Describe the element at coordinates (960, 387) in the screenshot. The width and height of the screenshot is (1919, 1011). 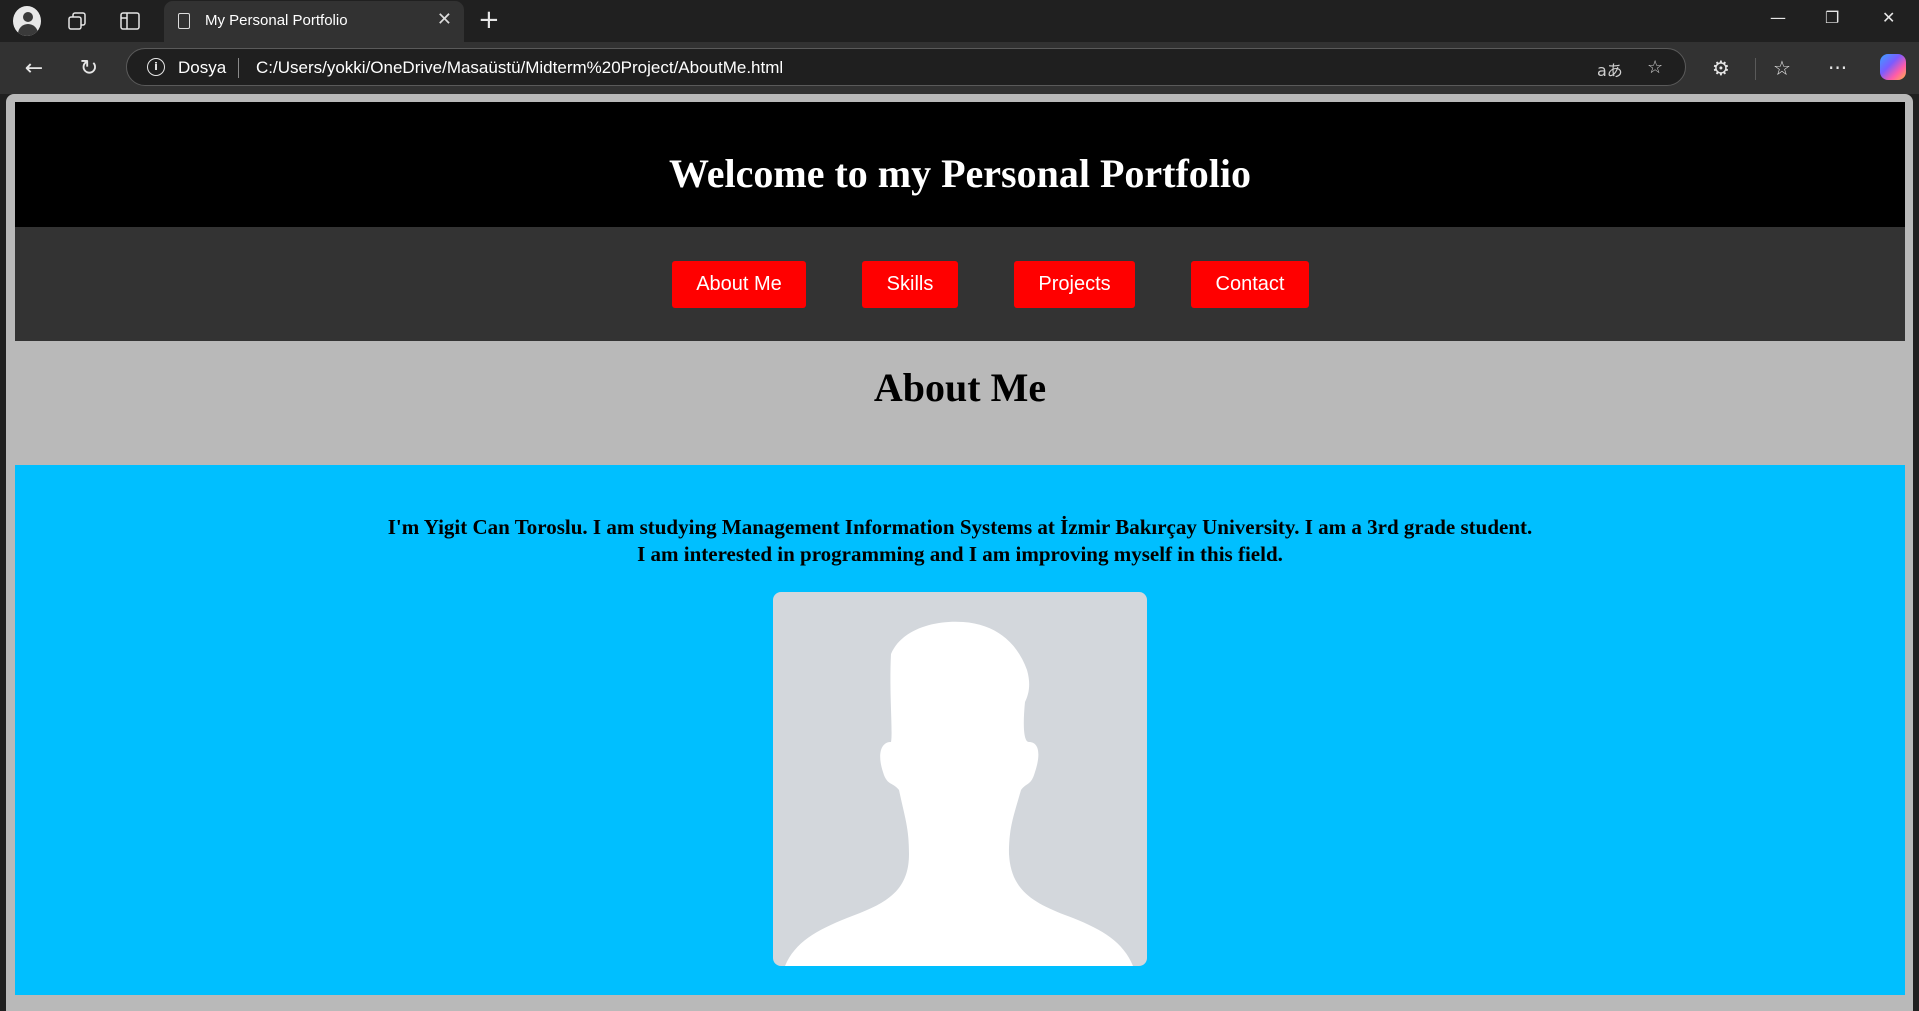
I see `section-title: About Me` at that location.